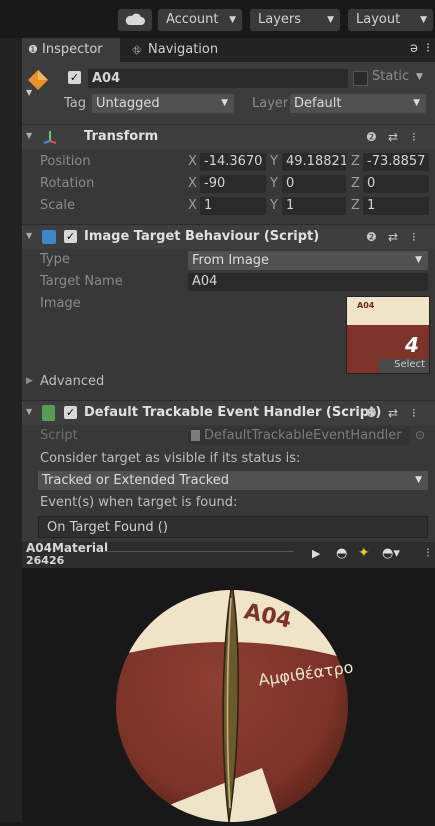 The height and width of the screenshot is (826, 435). I want to click on rotation-x-input: -90, so click(233, 184).